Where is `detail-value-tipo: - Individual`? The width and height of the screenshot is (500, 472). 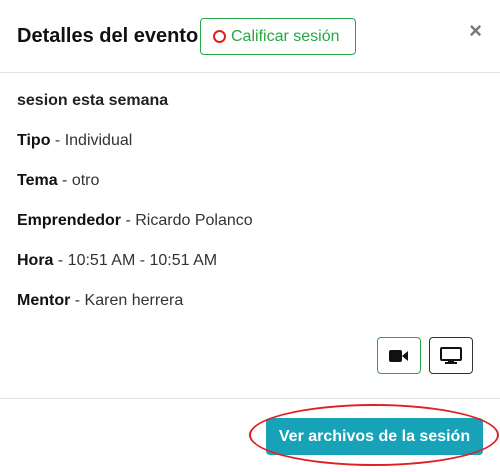 detail-value-tipo: - Individual is located at coordinates (91, 140).